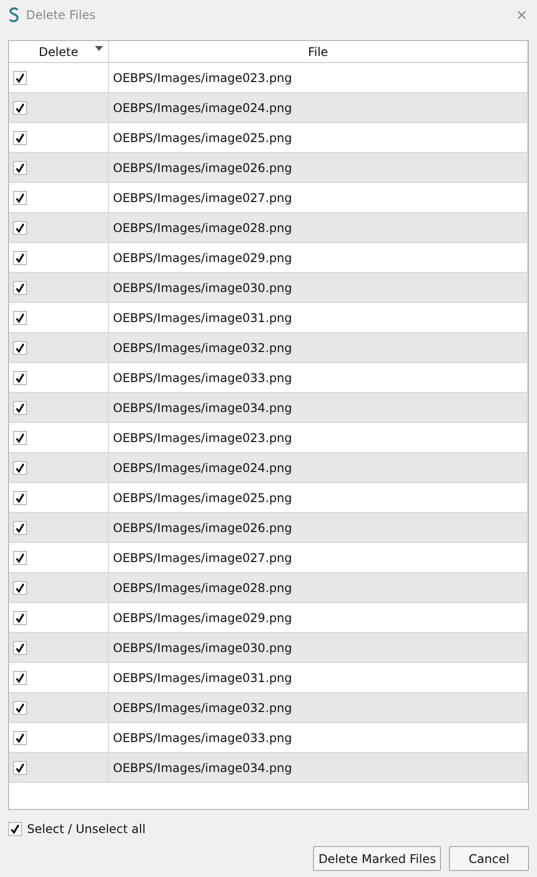 The height and width of the screenshot is (877, 537). What do you see at coordinates (377, 858) in the screenshot?
I see `delete-button: Delete Marked Files` at bounding box center [377, 858].